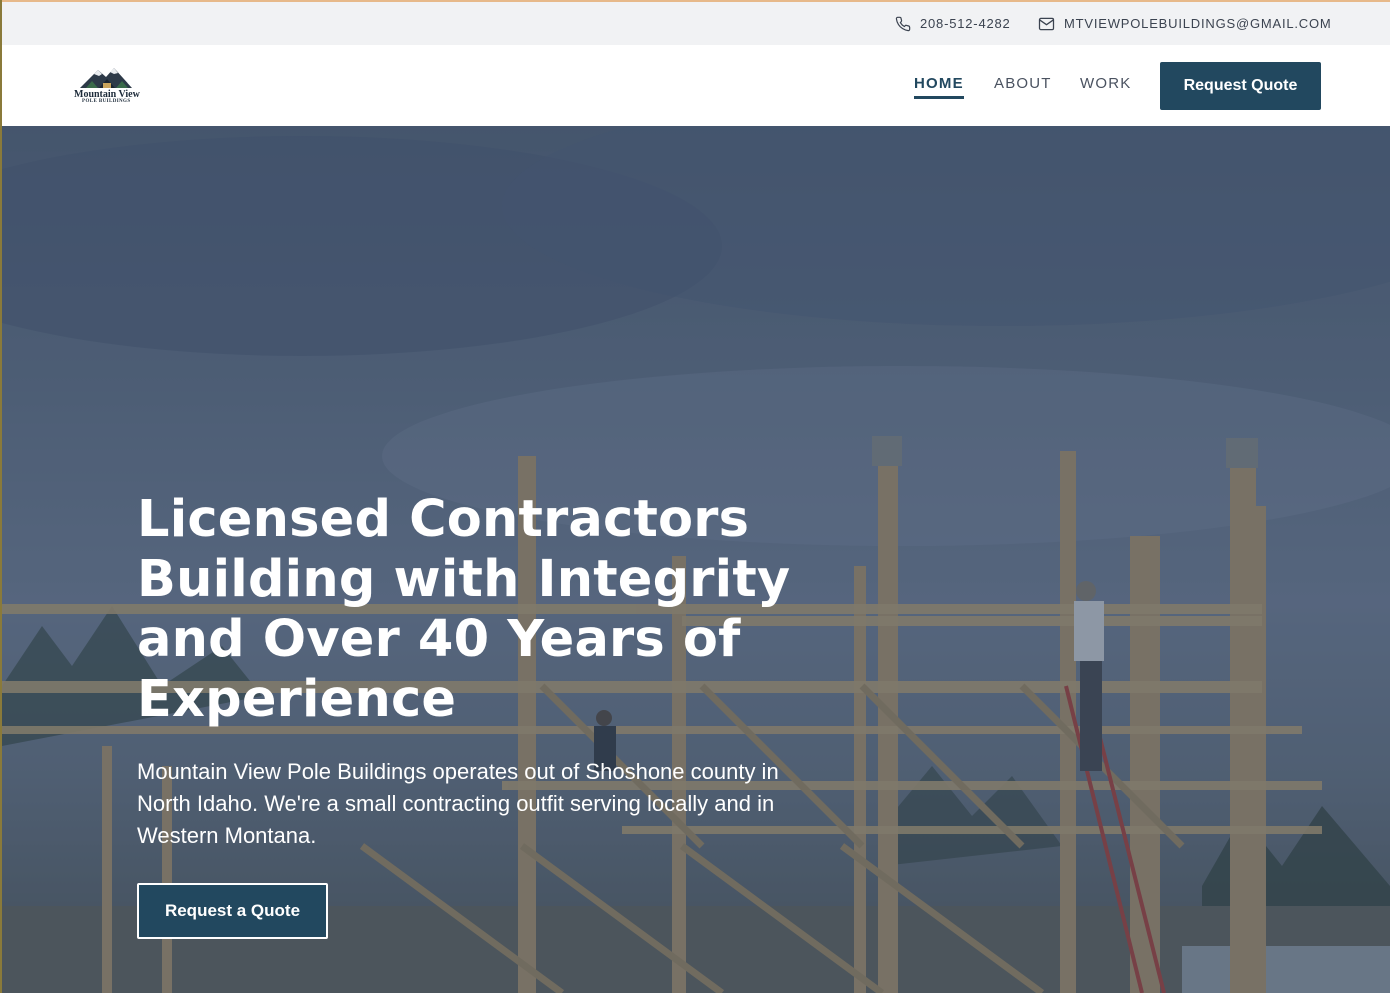  What do you see at coordinates (106, 101) in the screenshot?
I see `brand-tagline: POLE BUILDINGS` at bounding box center [106, 101].